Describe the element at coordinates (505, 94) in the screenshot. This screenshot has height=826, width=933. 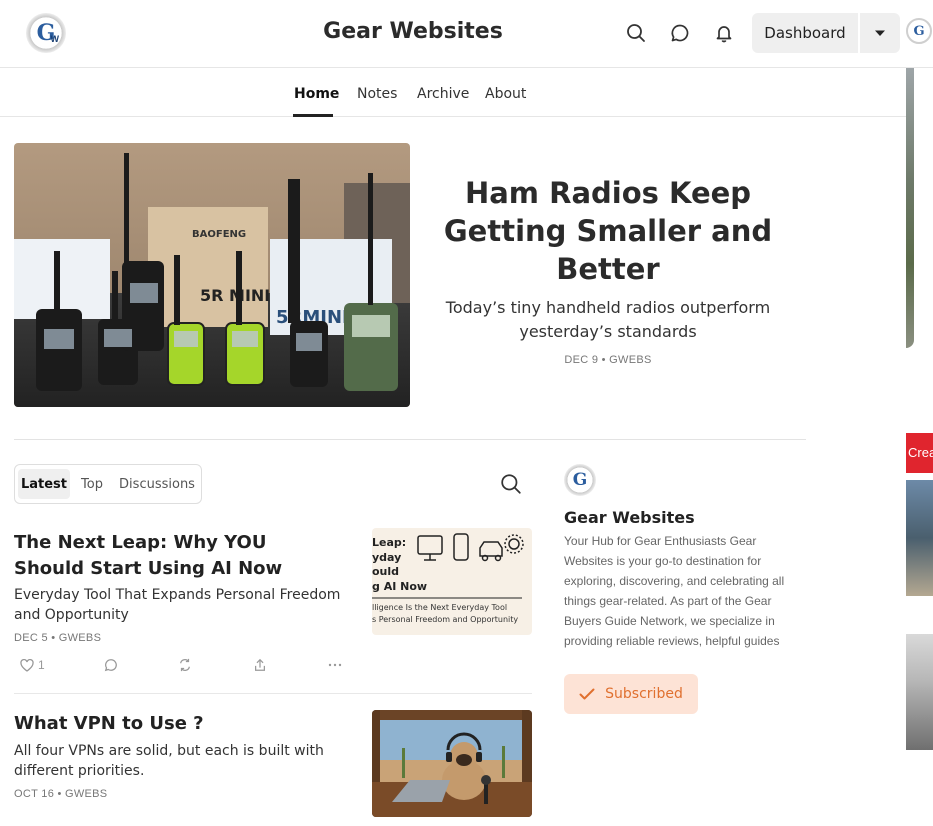
I see `nav-about: About` at that location.